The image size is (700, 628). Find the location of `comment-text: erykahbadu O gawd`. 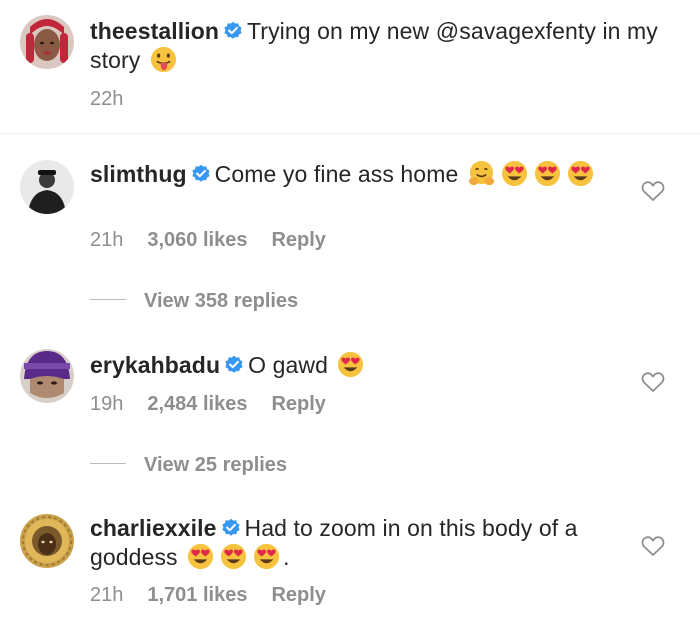

comment-text: erykahbadu O gawd is located at coordinates (350, 364).